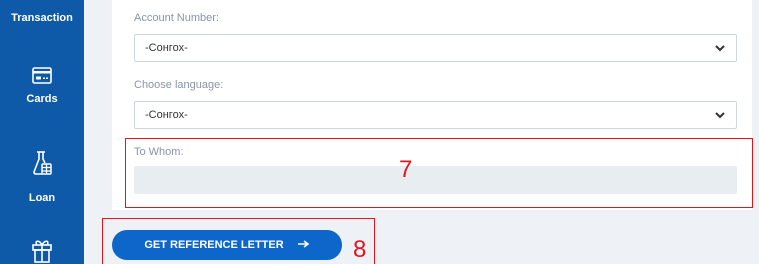 This screenshot has height=264, width=759. I want to click on sidebar-item-label: Cards, so click(42, 99).